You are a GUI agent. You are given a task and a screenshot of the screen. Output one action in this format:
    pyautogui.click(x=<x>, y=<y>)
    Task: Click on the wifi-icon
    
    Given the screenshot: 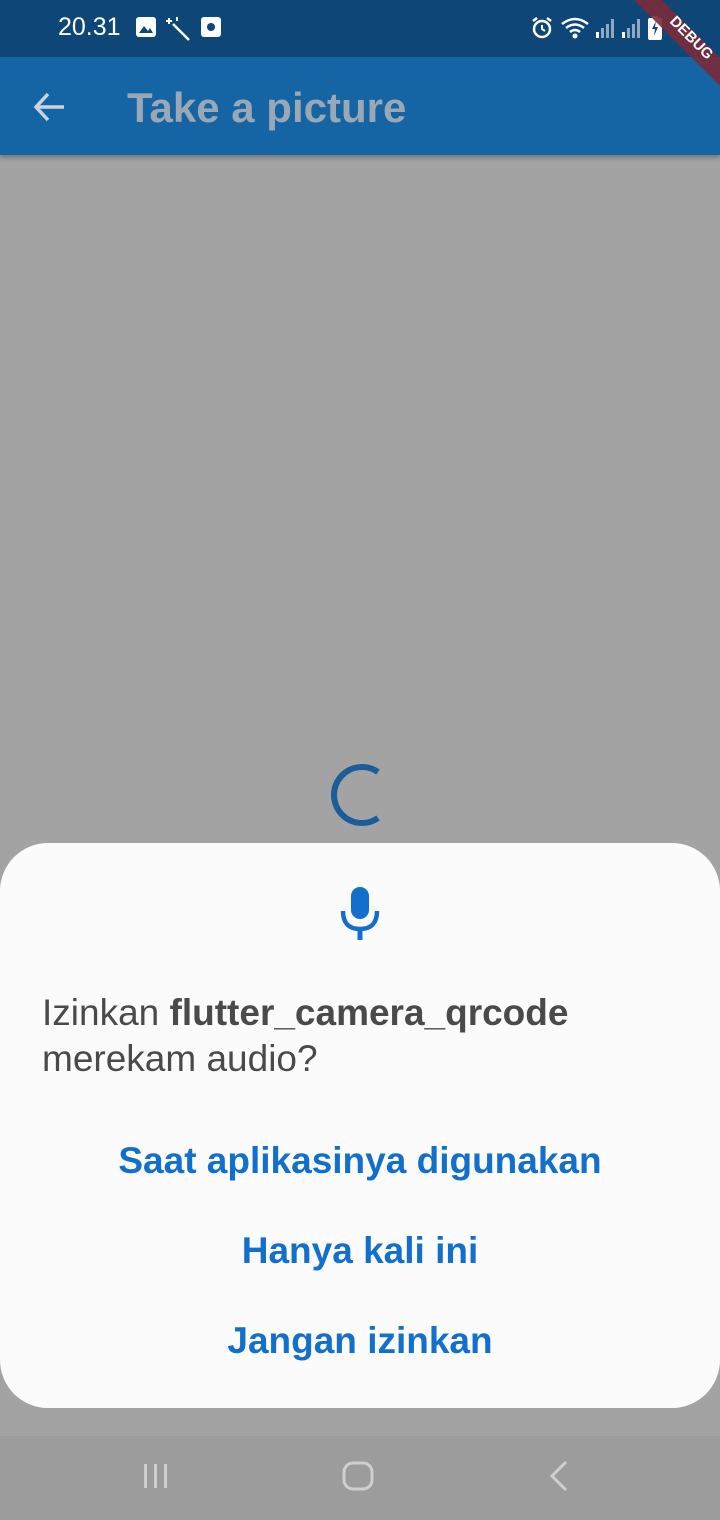 What is the action you would take?
    pyautogui.click(x=575, y=28)
    